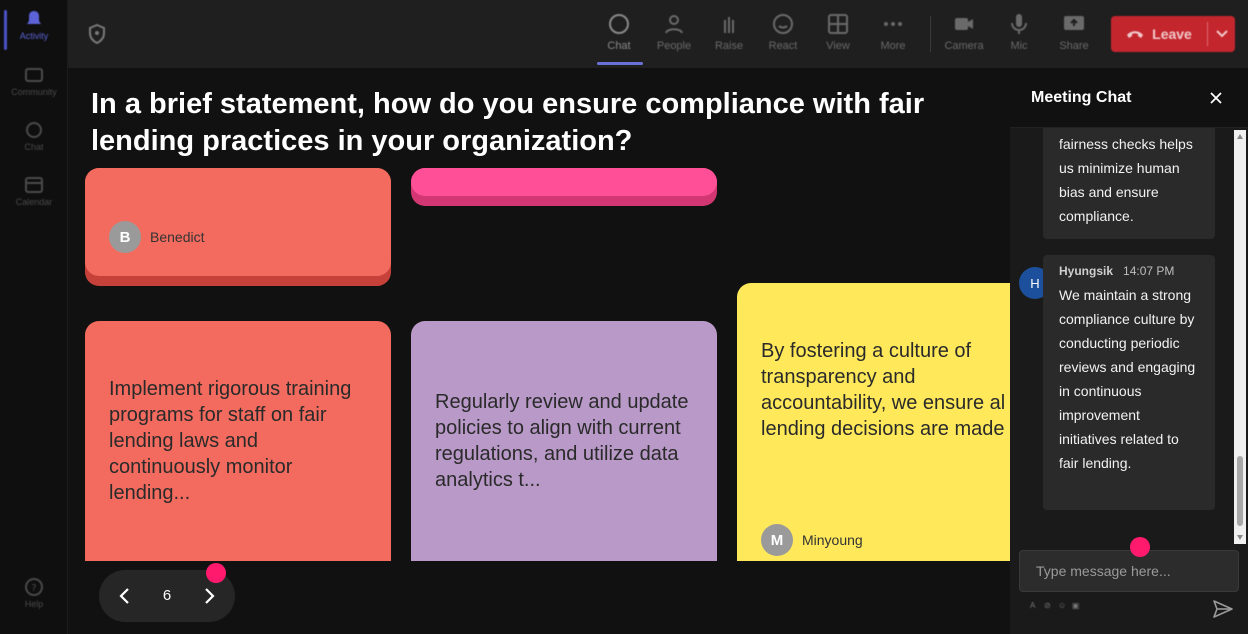 The height and width of the screenshot is (634, 1248). I want to click on chevron-right-icon, so click(209, 596).